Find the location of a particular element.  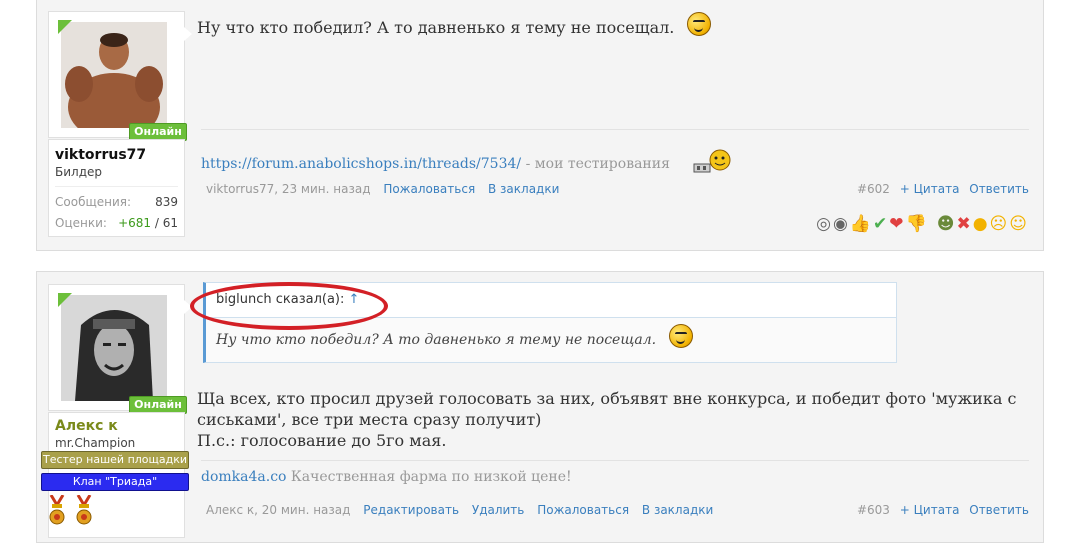

username: Алекс к is located at coordinates (86, 426).